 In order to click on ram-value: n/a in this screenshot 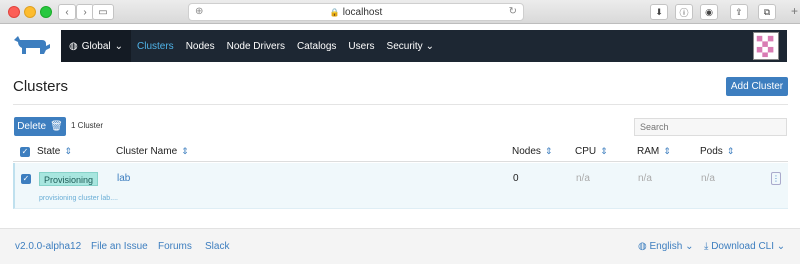, I will do `click(645, 178)`.